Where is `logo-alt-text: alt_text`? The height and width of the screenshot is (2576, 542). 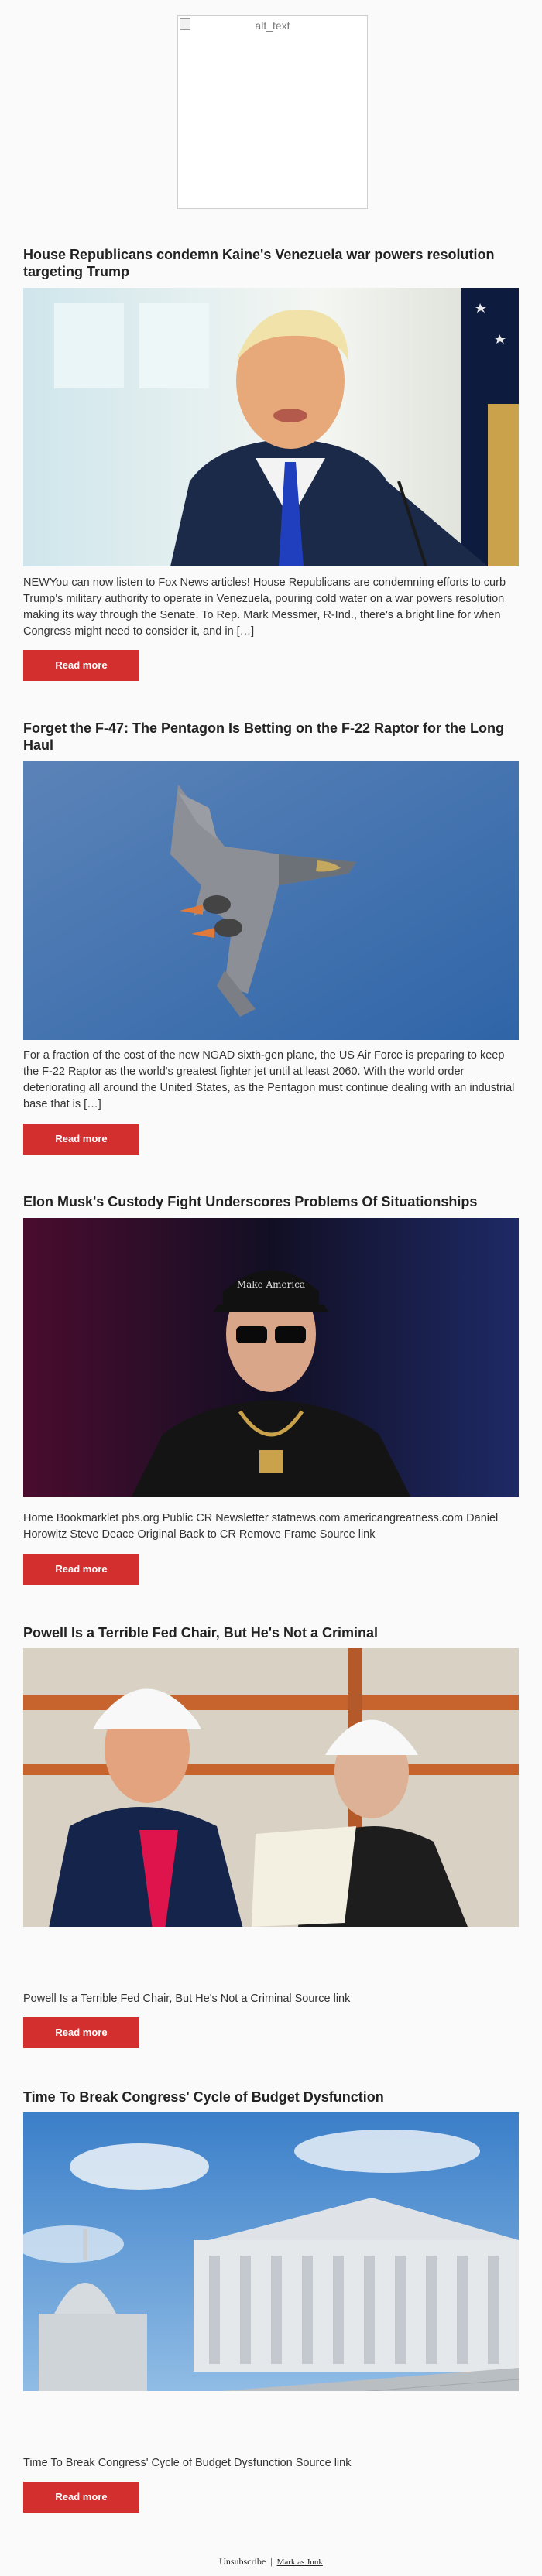 logo-alt-text: alt_text is located at coordinates (272, 26).